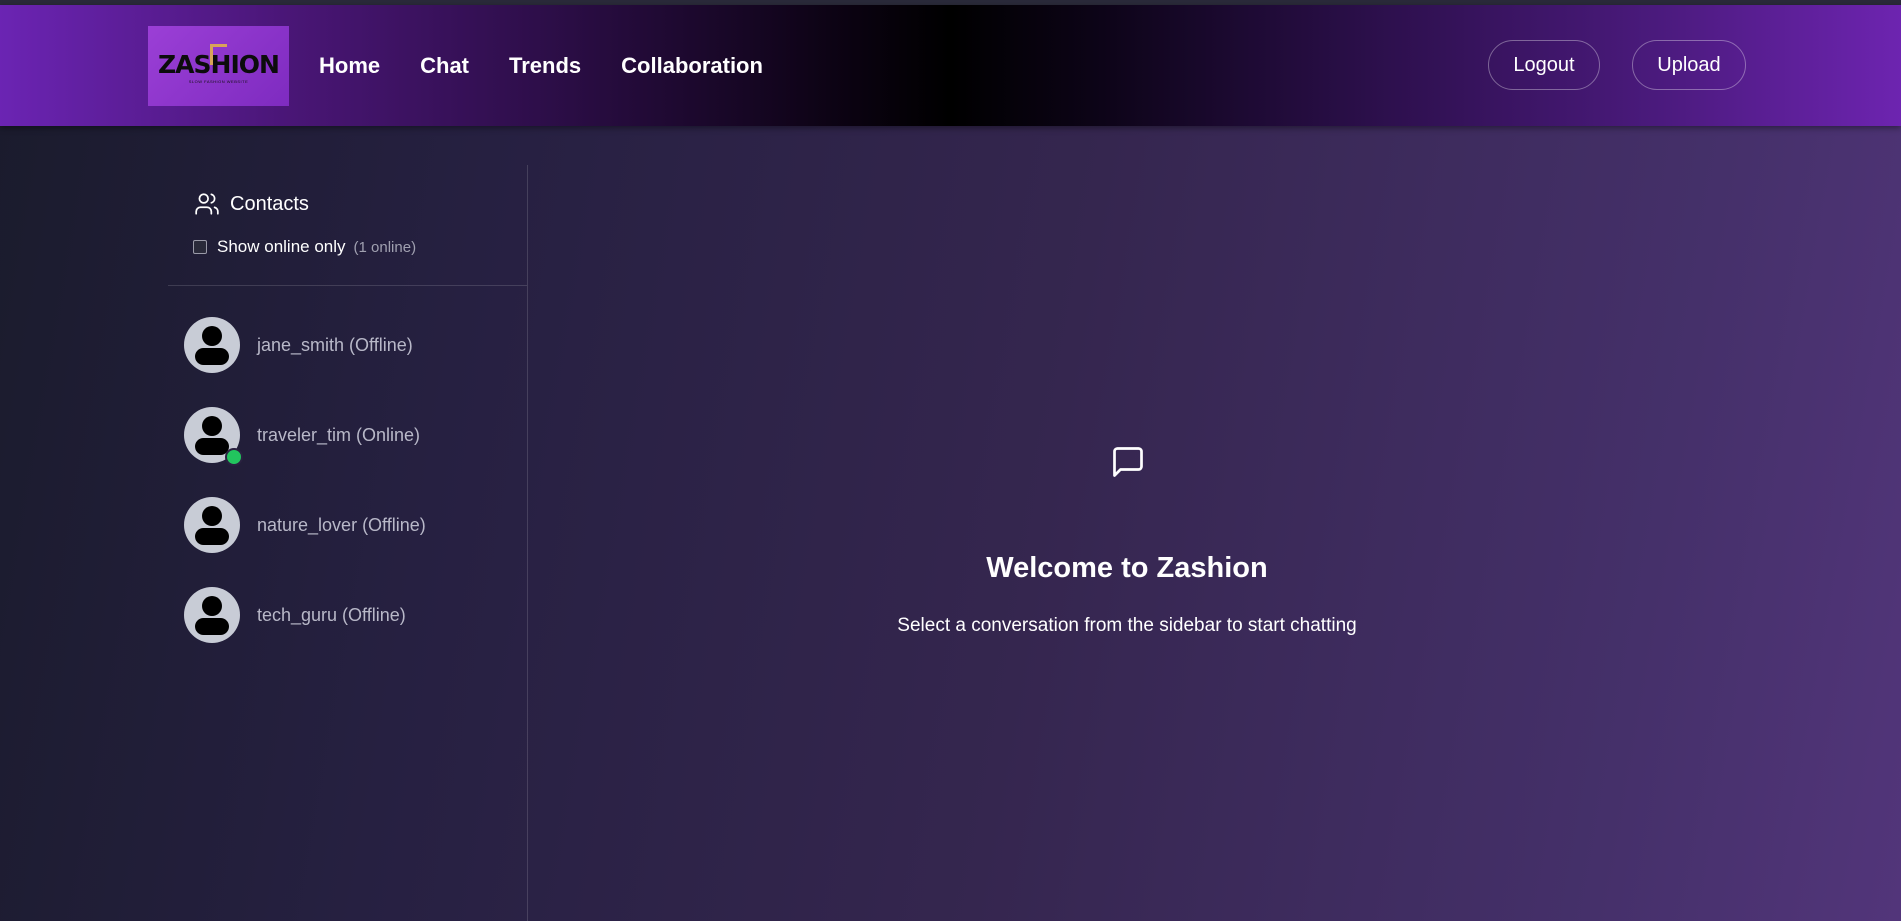 This screenshot has width=1901, height=921. What do you see at coordinates (692, 66) in the screenshot?
I see `nav-collaboration-link: Collaboration` at bounding box center [692, 66].